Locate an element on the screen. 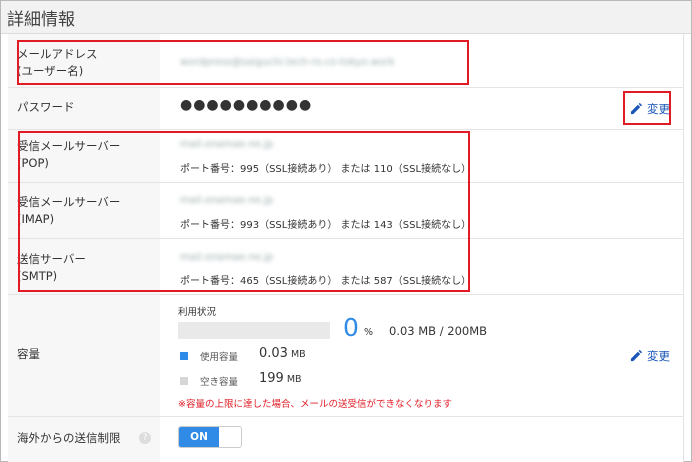 The height and width of the screenshot is (462, 692). overseas-label: 海外からの送信制限 is located at coordinates (69, 438).